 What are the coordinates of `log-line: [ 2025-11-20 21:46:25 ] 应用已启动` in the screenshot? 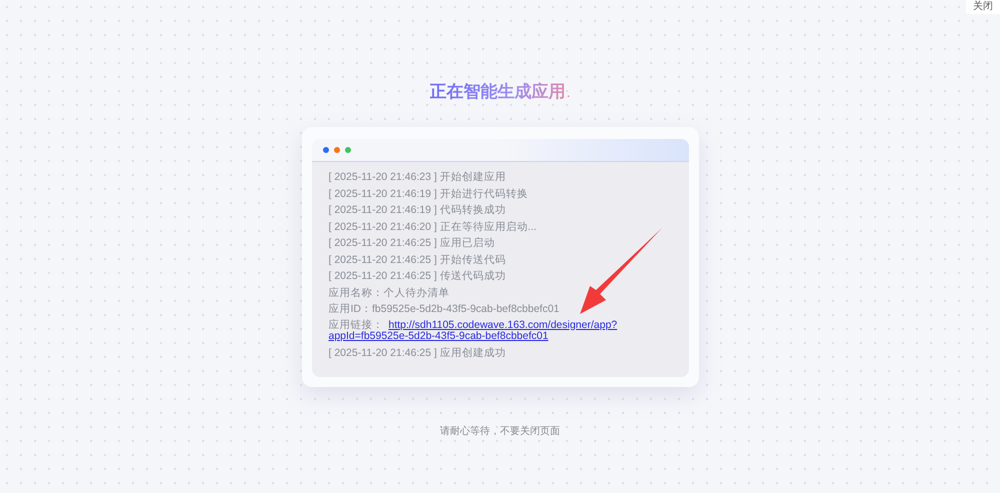 It's located at (412, 243).